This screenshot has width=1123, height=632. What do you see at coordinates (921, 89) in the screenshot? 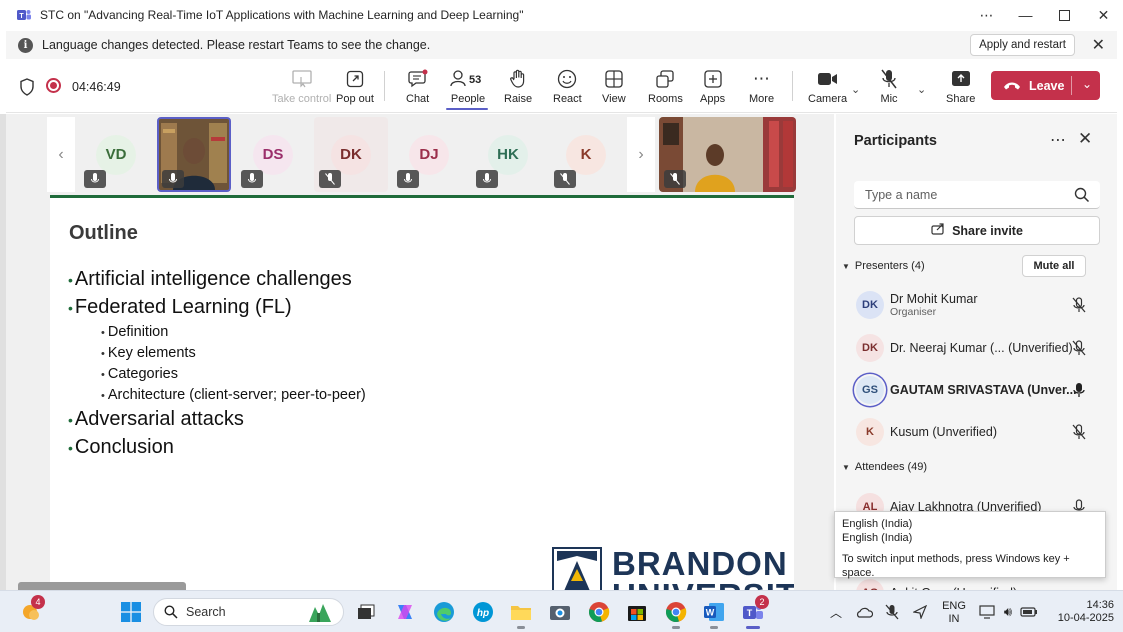
I see `mic-options-chevron-icon: ⌄` at bounding box center [921, 89].